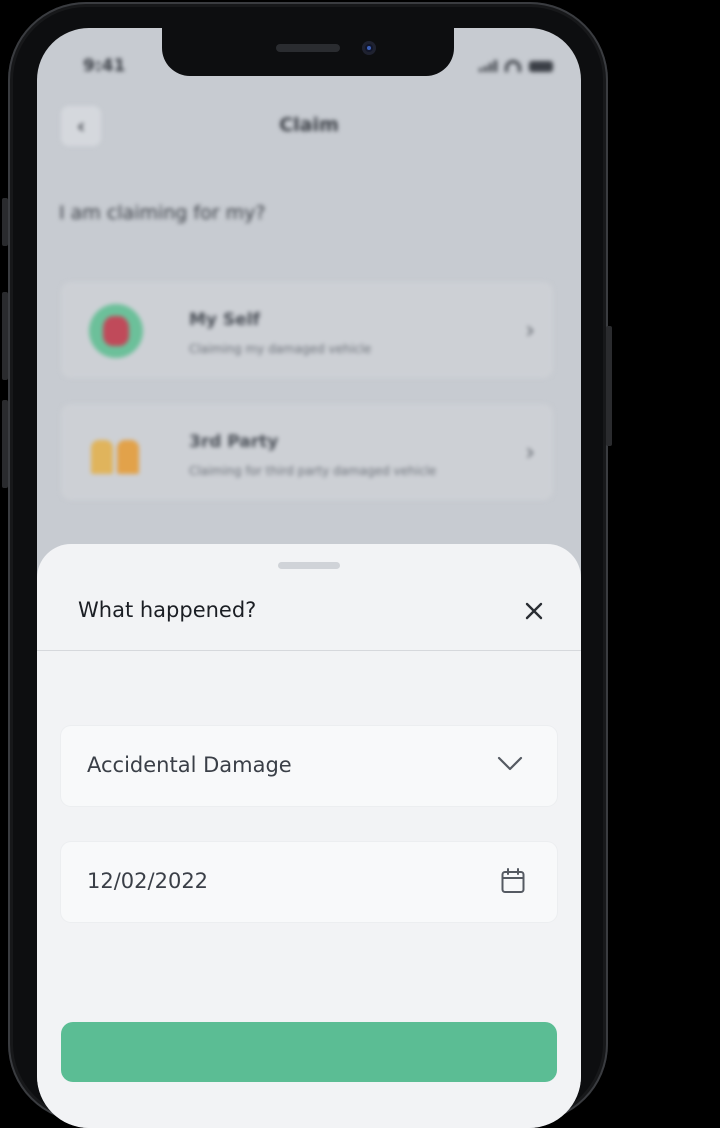  Describe the element at coordinates (309, 125) in the screenshot. I see `page-title: Claim` at that location.